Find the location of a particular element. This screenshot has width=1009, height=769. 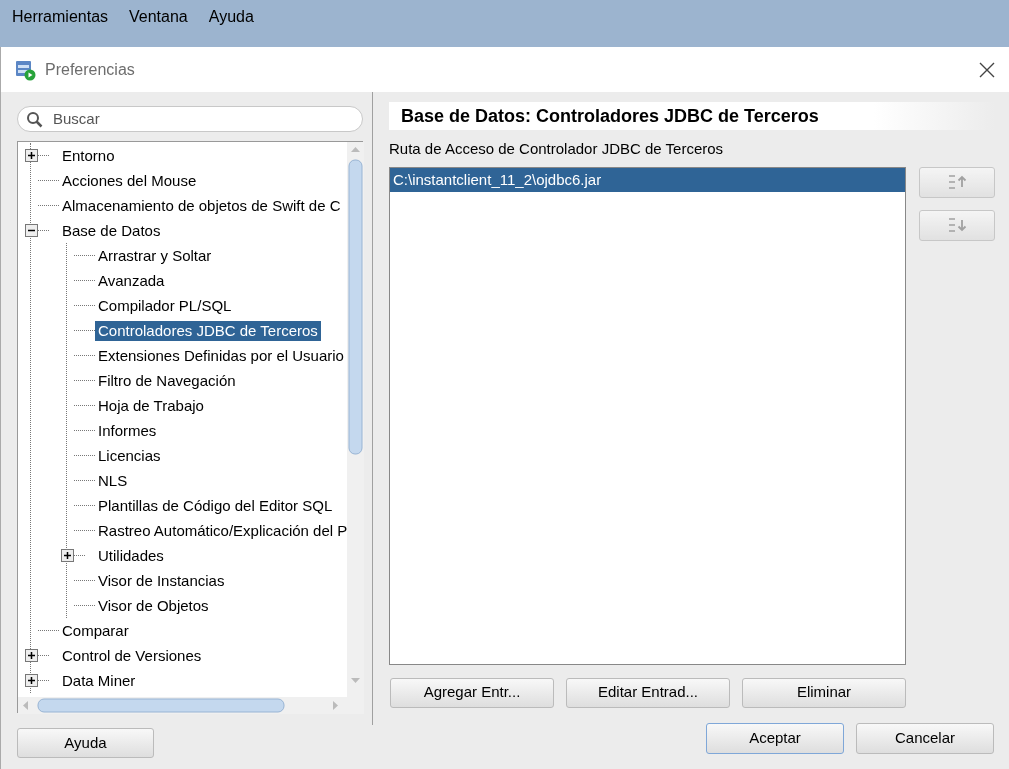

vertical-scrollbar is located at coordinates (355, 419).